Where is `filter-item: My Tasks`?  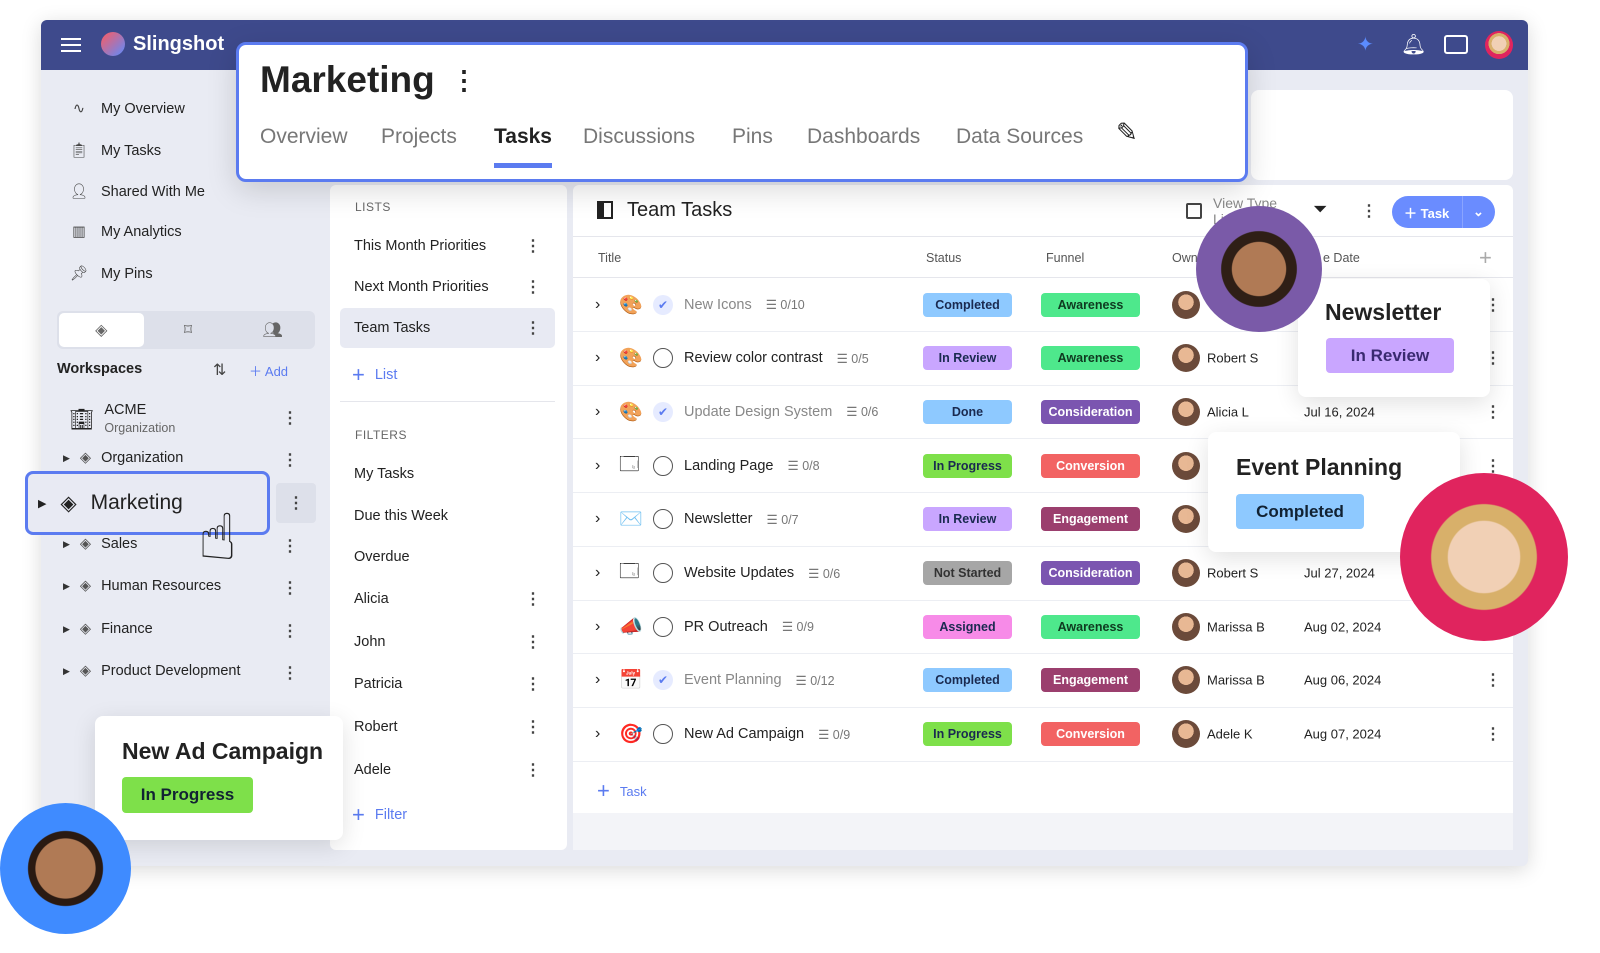 filter-item: My Tasks is located at coordinates (447, 474).